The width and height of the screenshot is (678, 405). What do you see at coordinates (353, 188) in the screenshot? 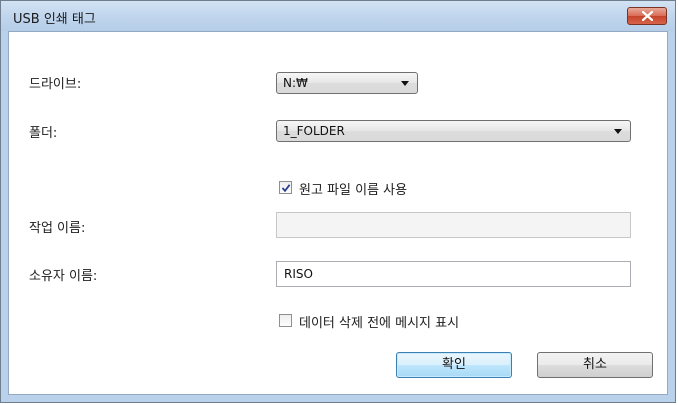
I see `use-filename-label: 원고 파일 이름 사용` at bounding box center [353, 188].